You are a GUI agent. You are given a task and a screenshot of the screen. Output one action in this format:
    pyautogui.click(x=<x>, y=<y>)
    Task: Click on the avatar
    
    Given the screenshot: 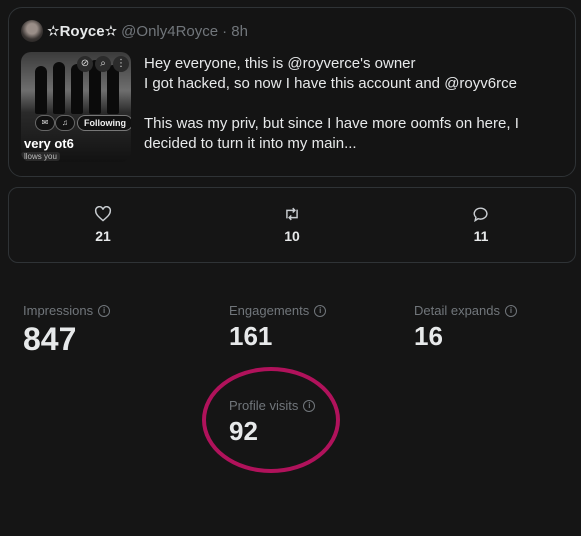 What is the action you would take?
    pyautogui.click(x=32, y=31)
    